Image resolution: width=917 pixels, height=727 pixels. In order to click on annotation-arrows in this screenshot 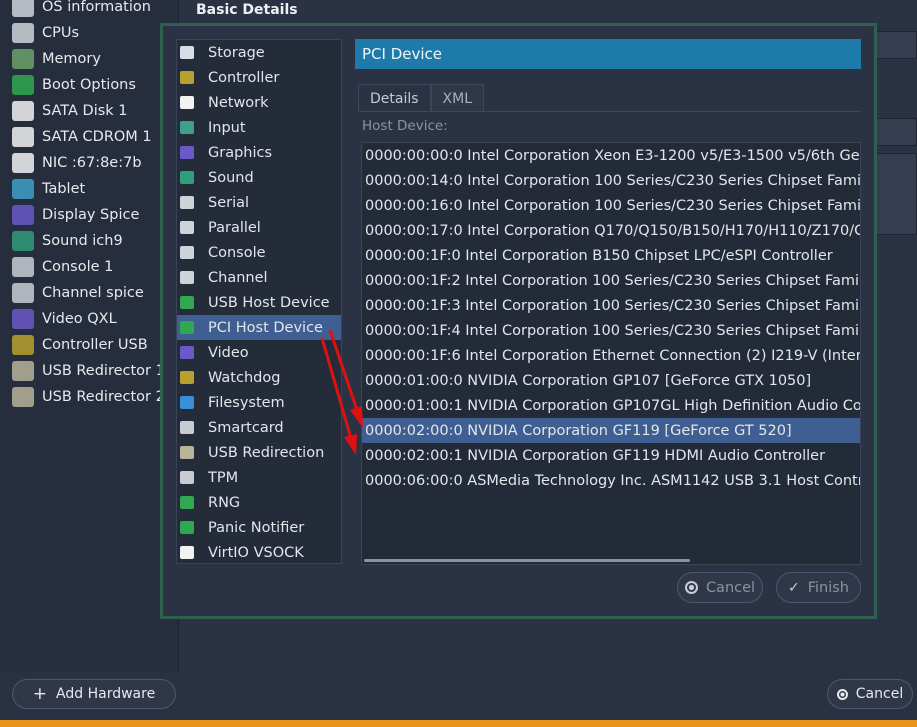, I will do `click(341, 392)`.